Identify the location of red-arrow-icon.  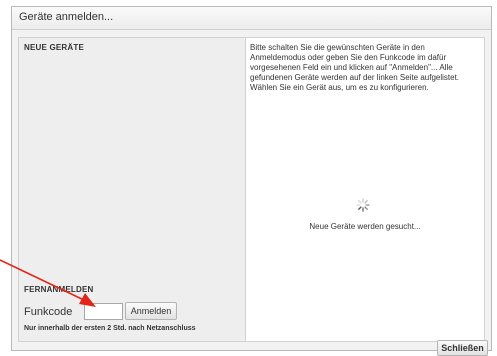
(48, 283).